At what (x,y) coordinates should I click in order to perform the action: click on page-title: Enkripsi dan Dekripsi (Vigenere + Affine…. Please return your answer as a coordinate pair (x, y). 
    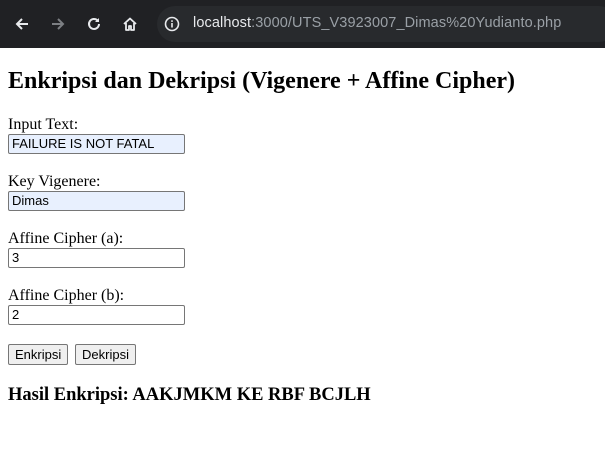
    Looking at the image, I should click on (262, 81).